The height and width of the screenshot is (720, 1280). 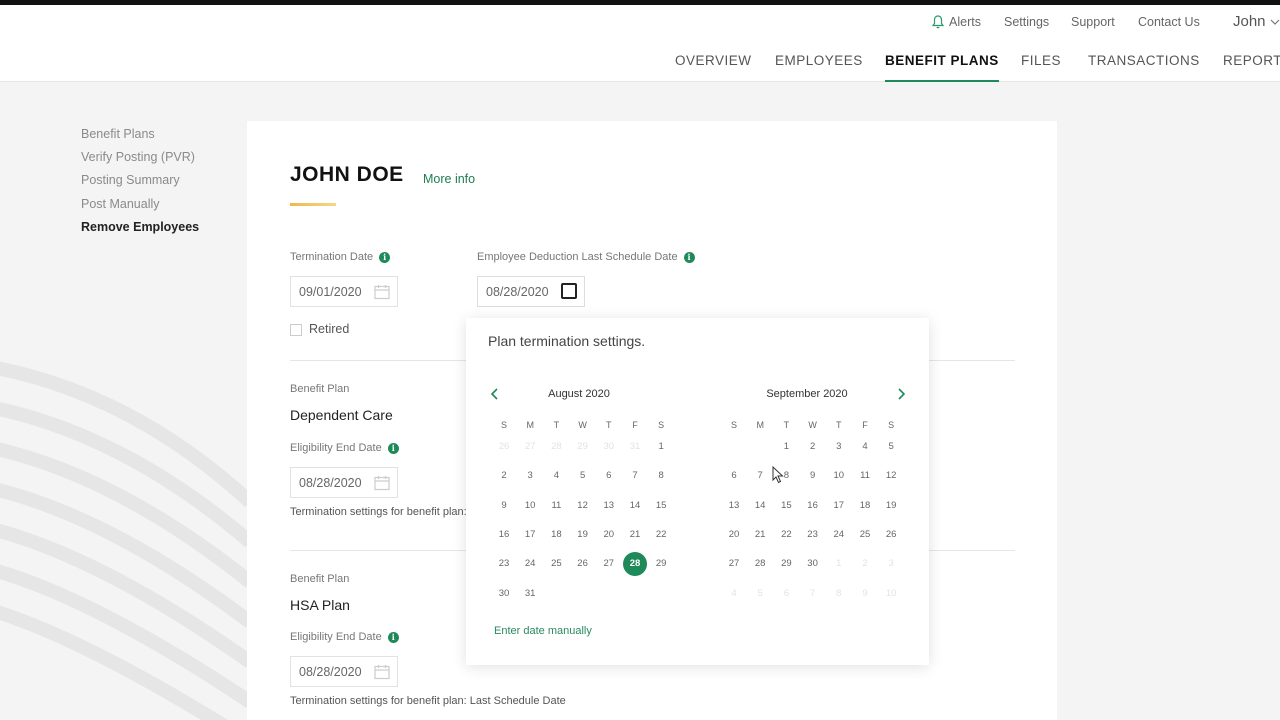 I want to click on eligibility-end-label: Eligibility End Date i, so click(x=344, y=448).